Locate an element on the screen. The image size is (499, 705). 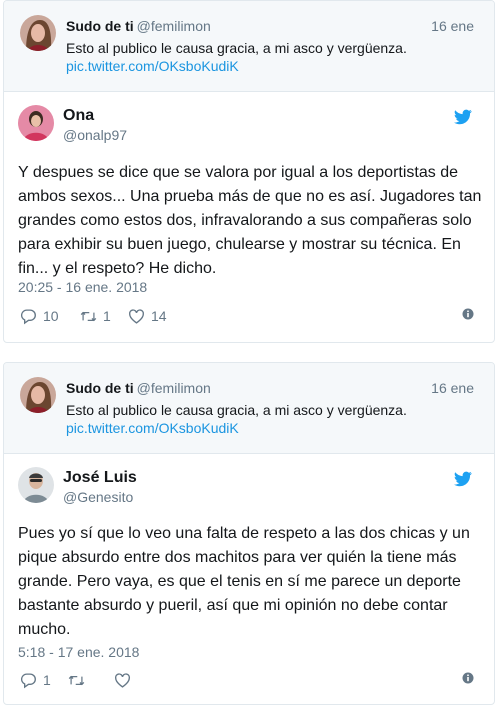
like-button is located at coordinates (125, 680).